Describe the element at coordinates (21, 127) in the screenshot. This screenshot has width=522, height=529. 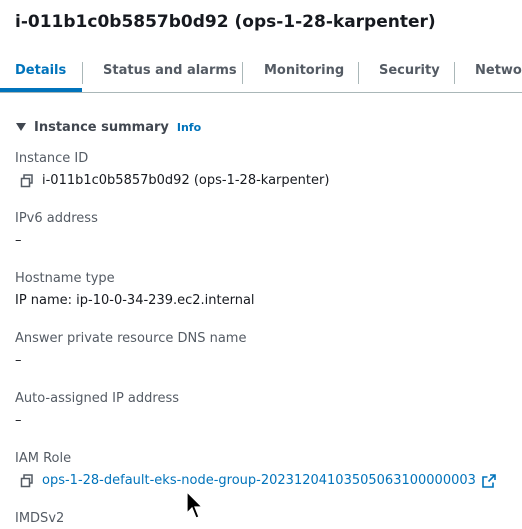
I see `caret-down-icon` at that location.